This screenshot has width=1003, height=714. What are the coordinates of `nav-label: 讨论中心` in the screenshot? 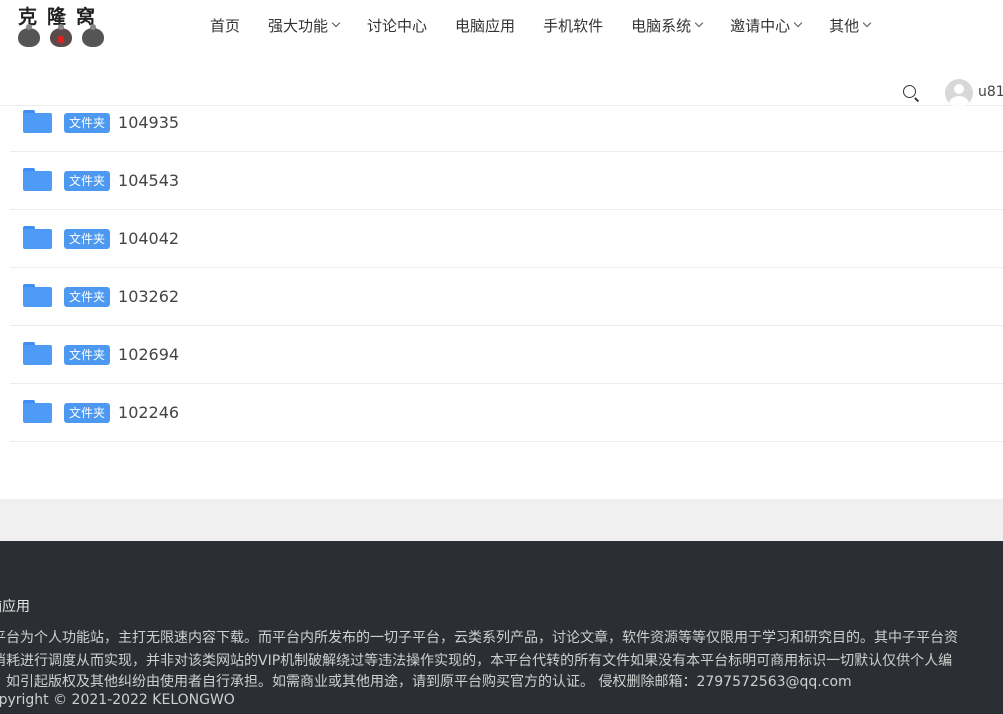 It's located at (397, 25).